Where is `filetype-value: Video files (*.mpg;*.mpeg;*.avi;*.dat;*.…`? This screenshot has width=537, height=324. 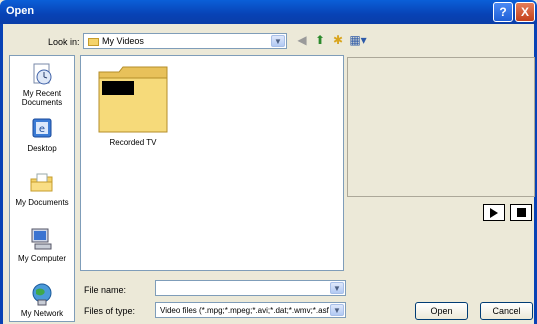 filetype-value: Video files (*.mpg;*.mpeg;*.avi;*.dat;*.… is located at coordinates (244, 310).